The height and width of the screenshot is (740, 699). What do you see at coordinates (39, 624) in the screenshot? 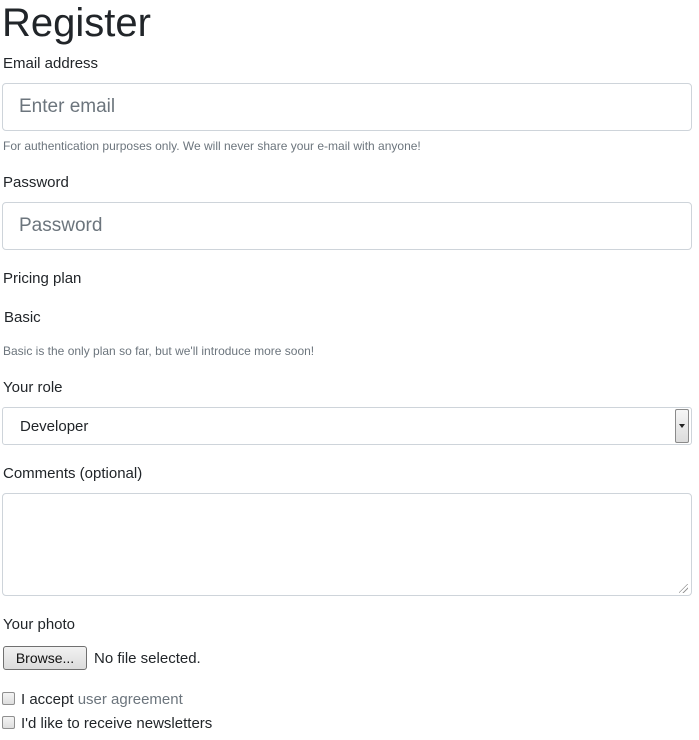
I see `photo-label: Your photo` at bounding box center [39, 624].